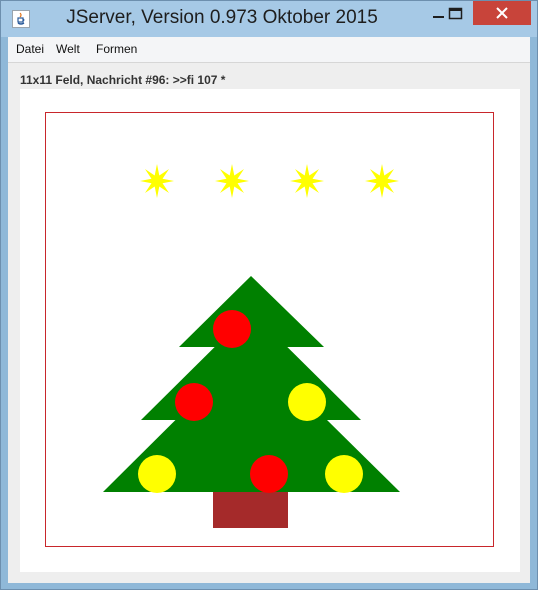 The image size is (538, 590). Describe the element at coordinates (222, 17) in the screenshot. I see `window-title: JServer, Version 0.973 Oktober 2015` at that location.